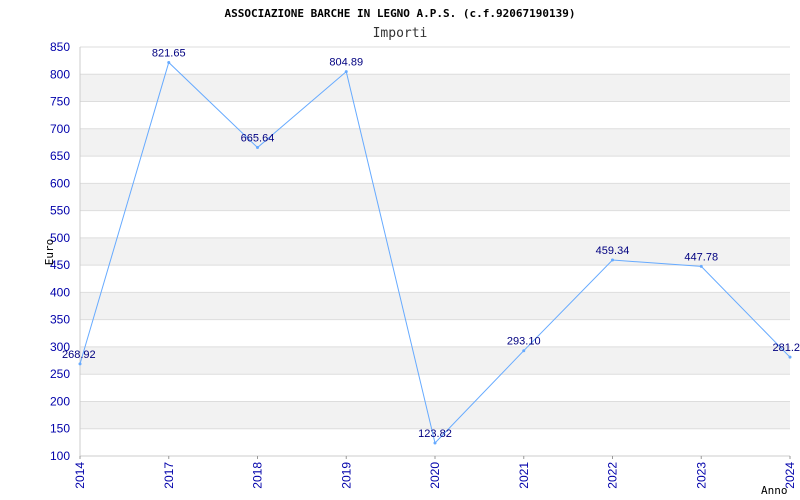 The width and height of the screenshot is (800, 500). I want to click on data-label: 665.64, so click(258, 139).